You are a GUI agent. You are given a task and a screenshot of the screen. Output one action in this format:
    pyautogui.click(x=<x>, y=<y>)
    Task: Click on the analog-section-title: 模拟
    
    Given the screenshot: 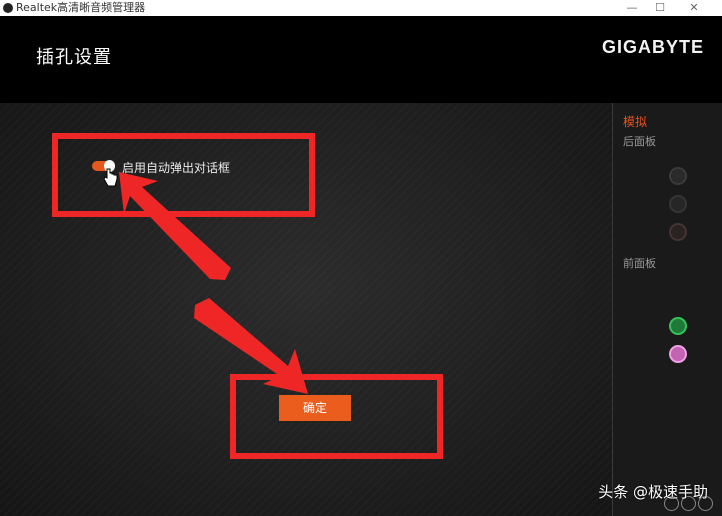 What is the action you would take?
    pyautogui.click(x=635, y=122)
    